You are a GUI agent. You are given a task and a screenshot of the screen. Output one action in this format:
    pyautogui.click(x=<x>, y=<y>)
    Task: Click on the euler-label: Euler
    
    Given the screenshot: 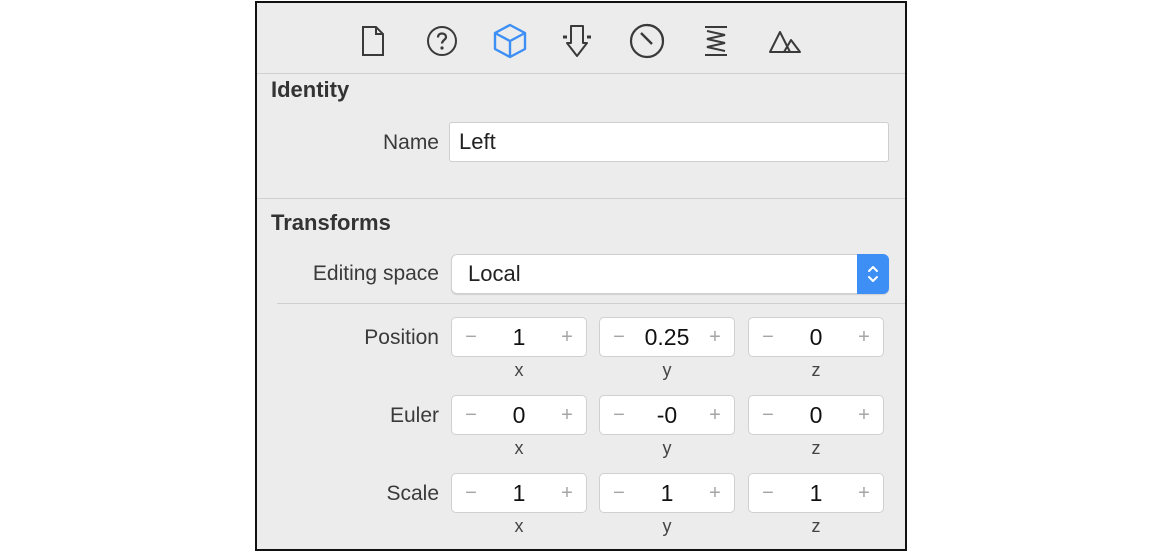 What is the action you would take?
    pyautogui.click(x=414, y=415)
    